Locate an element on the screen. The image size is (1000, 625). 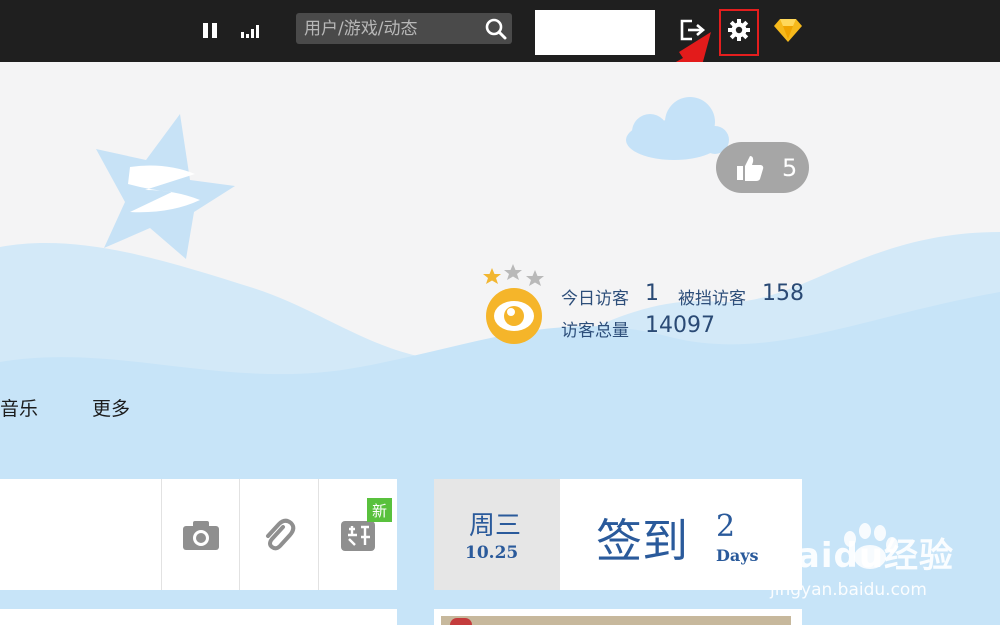
visitor-eye-icon is located at coordinates (513, 304).